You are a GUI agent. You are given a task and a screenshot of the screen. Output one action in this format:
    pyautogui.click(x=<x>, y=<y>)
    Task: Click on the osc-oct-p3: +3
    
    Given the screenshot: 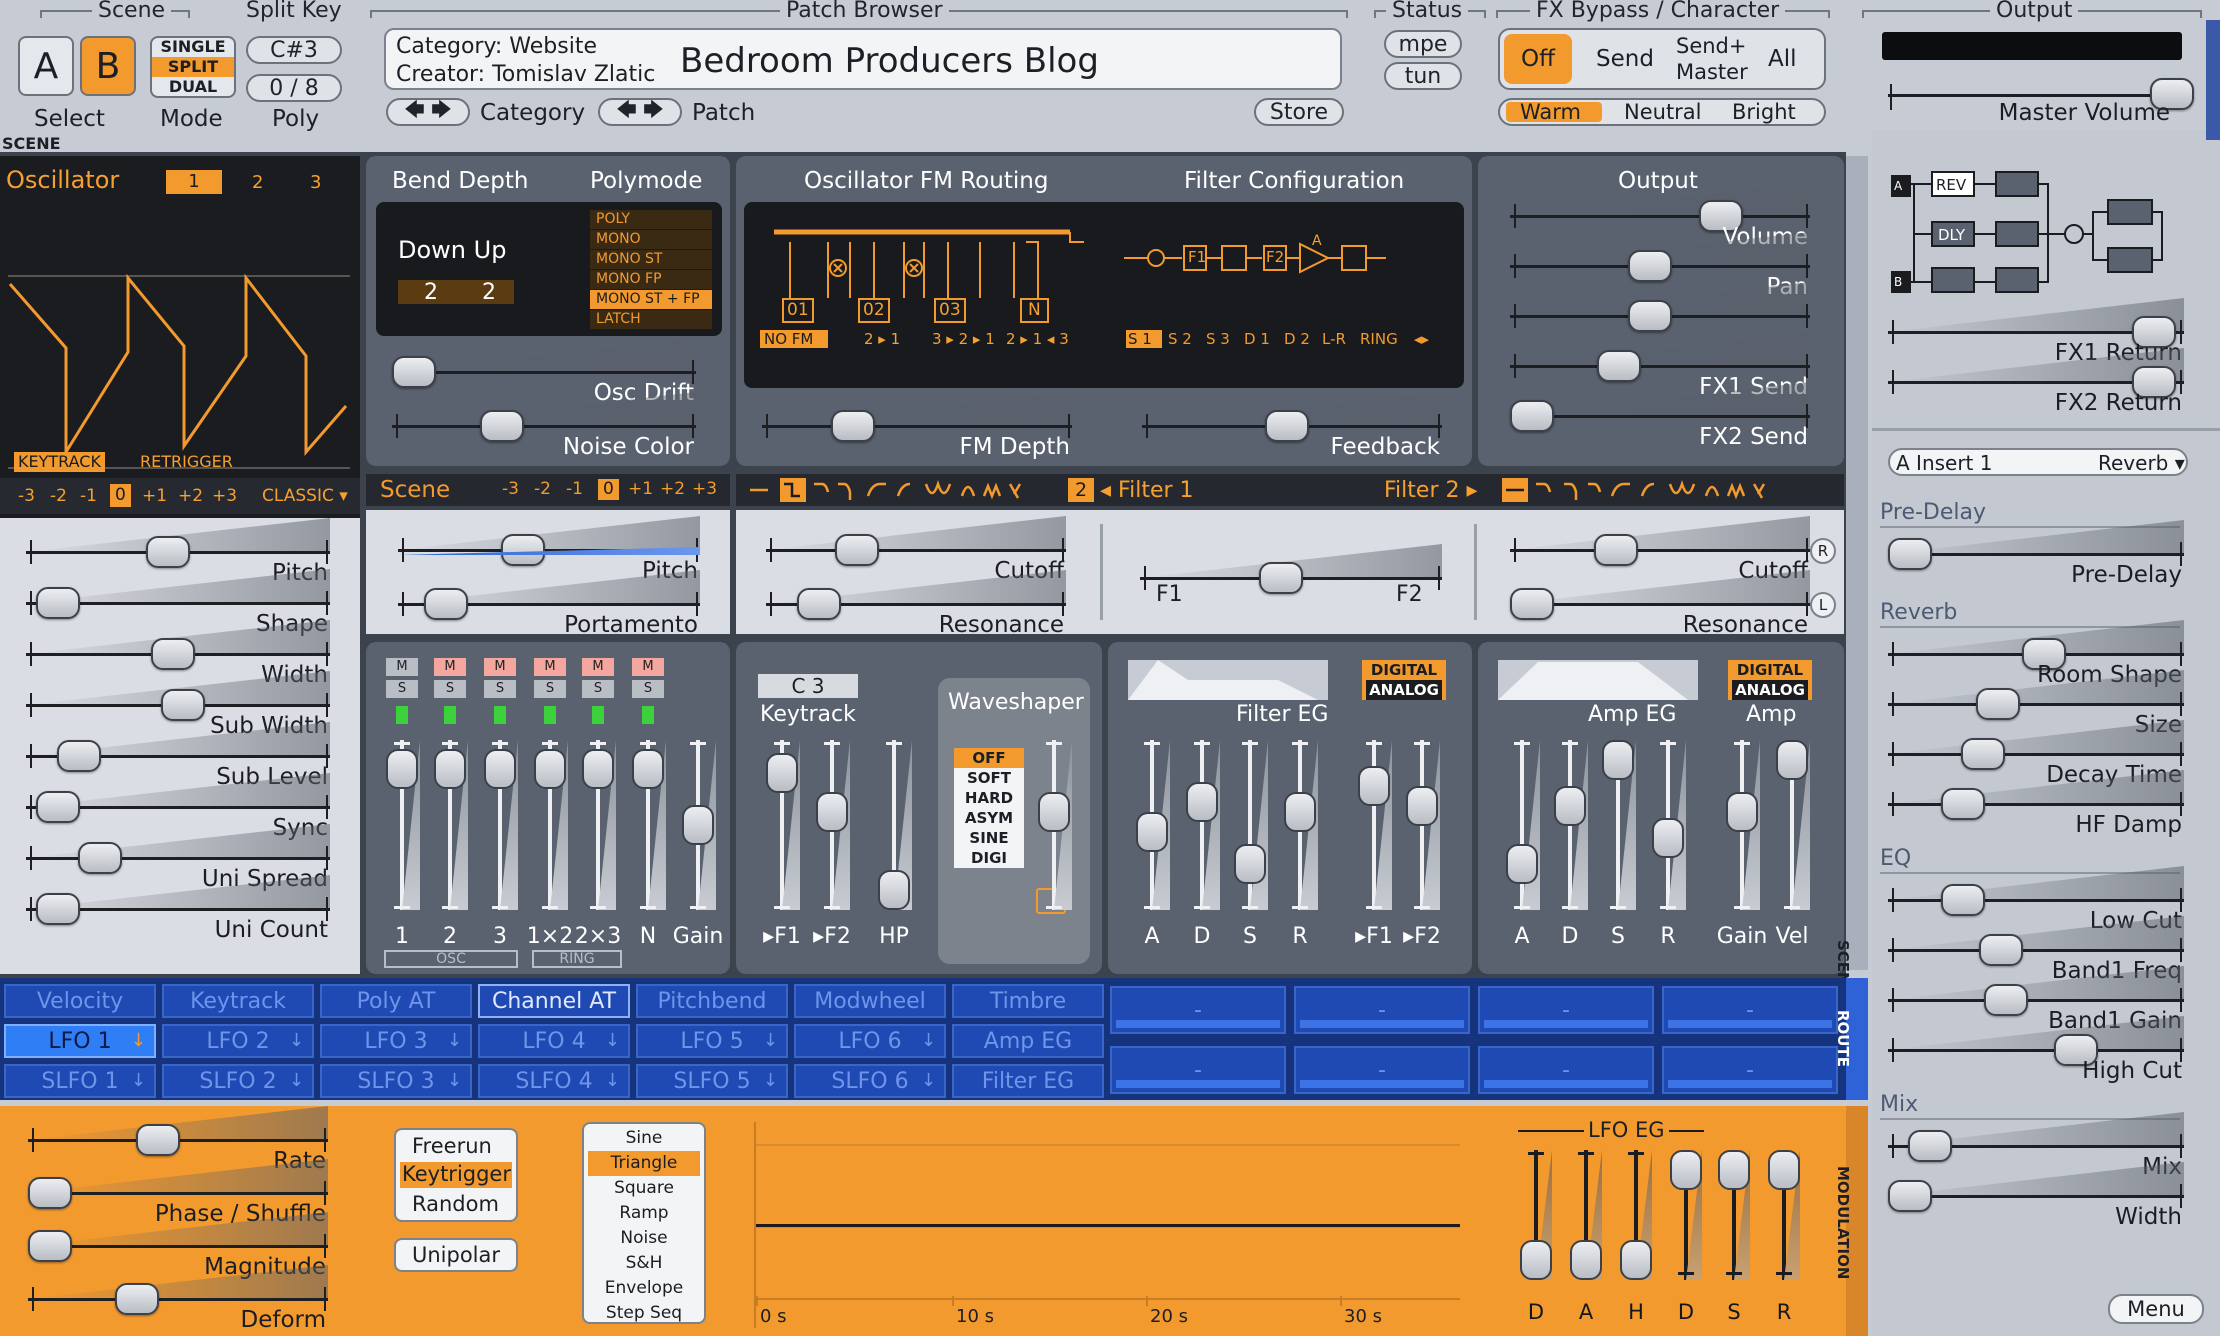 What is the action you would take?
    pyautogui.click(x=224, y=496)
    